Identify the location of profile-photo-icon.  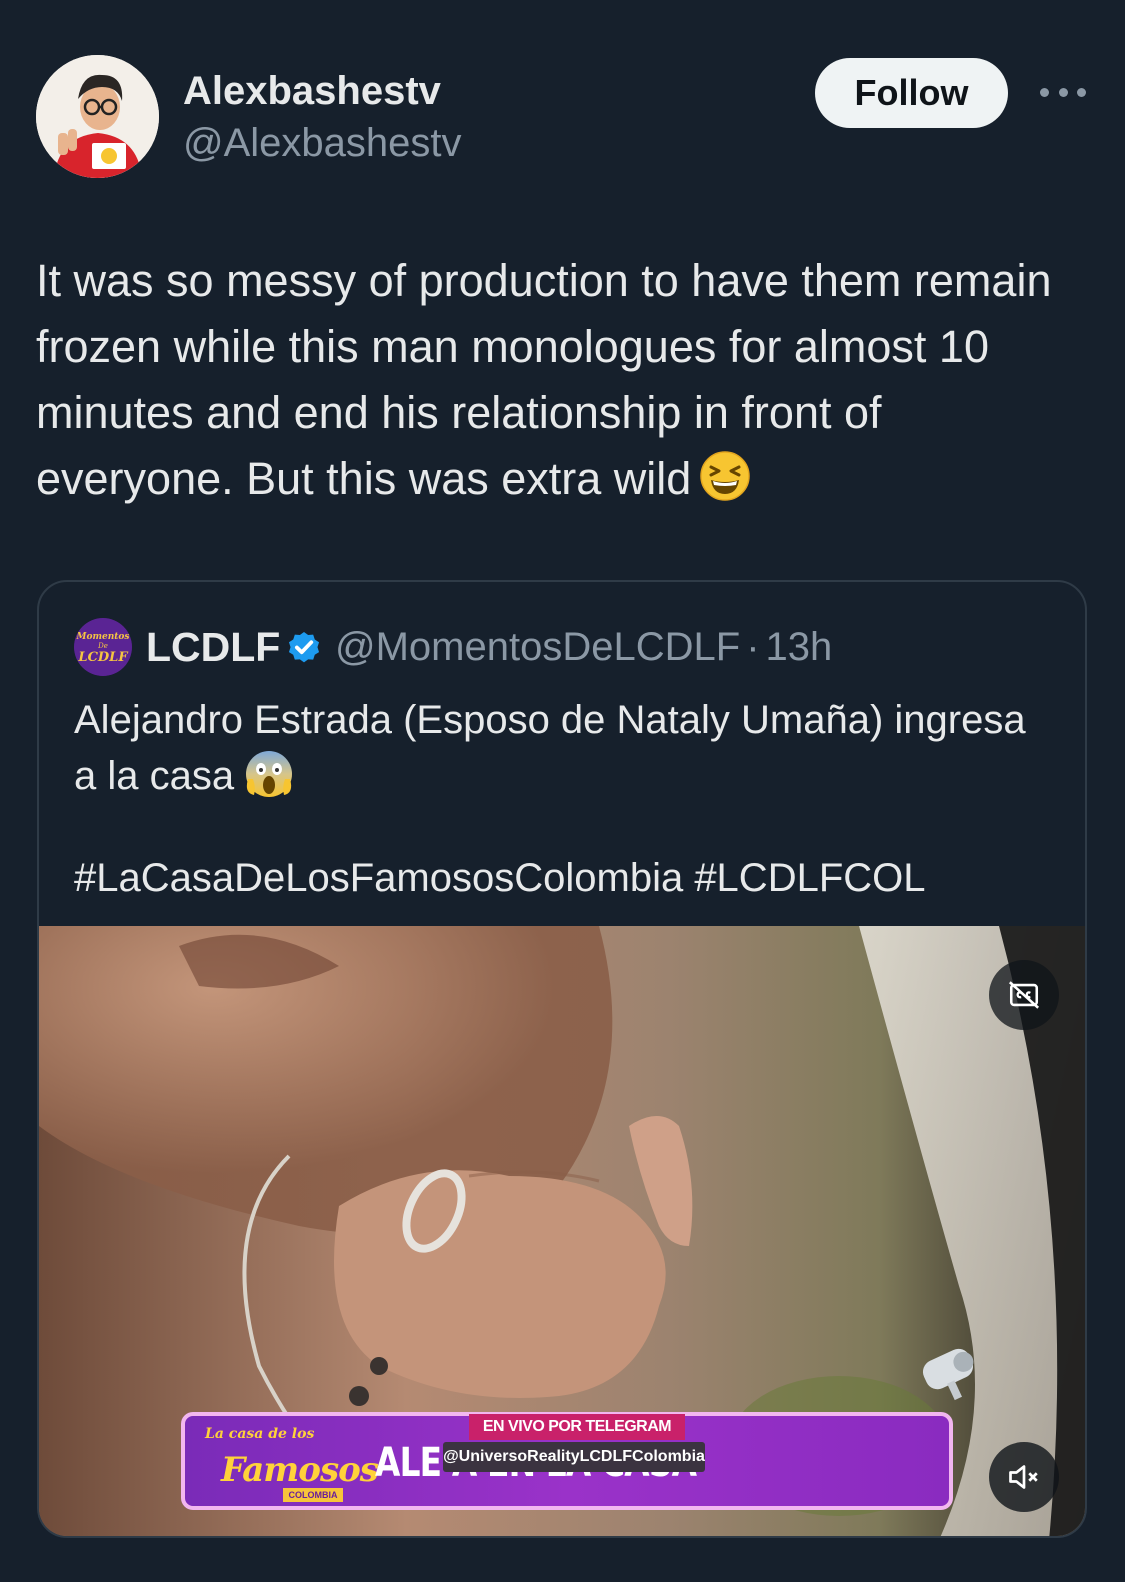
(97, 116).